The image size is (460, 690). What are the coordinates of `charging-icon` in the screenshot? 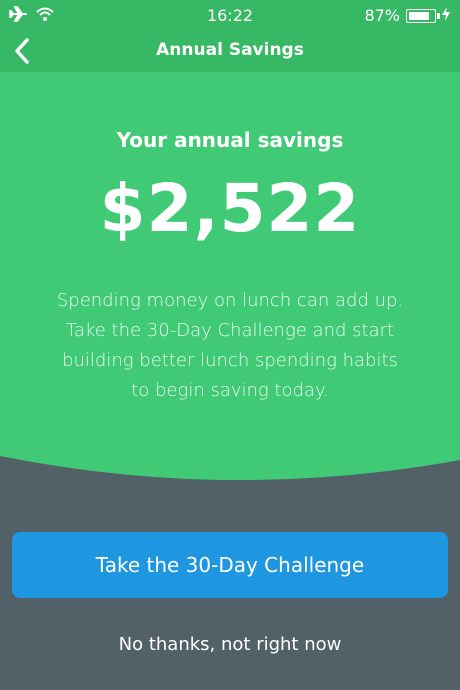 It's located at (446, 15).